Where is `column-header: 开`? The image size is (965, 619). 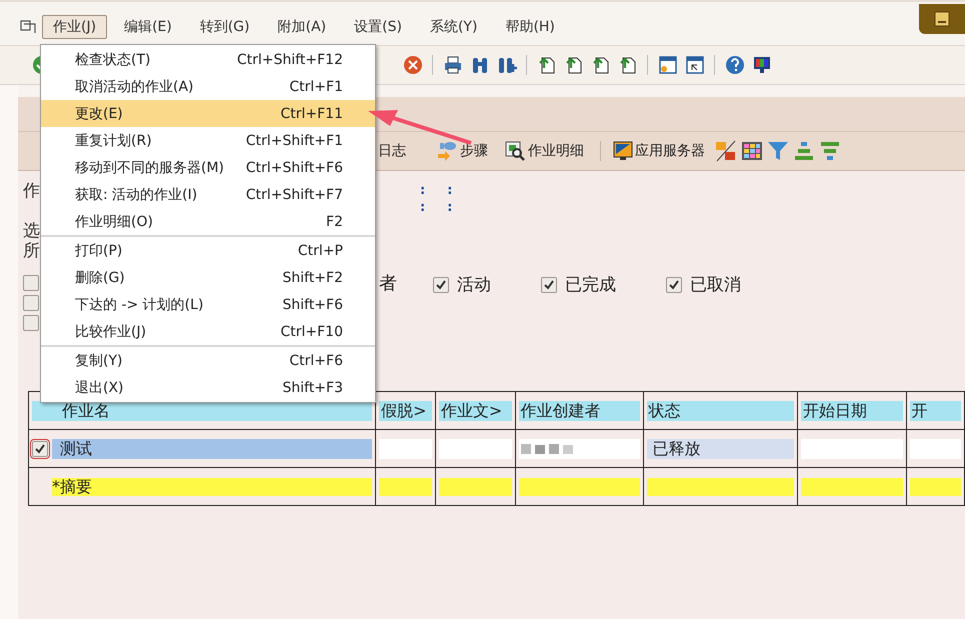
column-header: 开 is located at coordinates (935, 410).